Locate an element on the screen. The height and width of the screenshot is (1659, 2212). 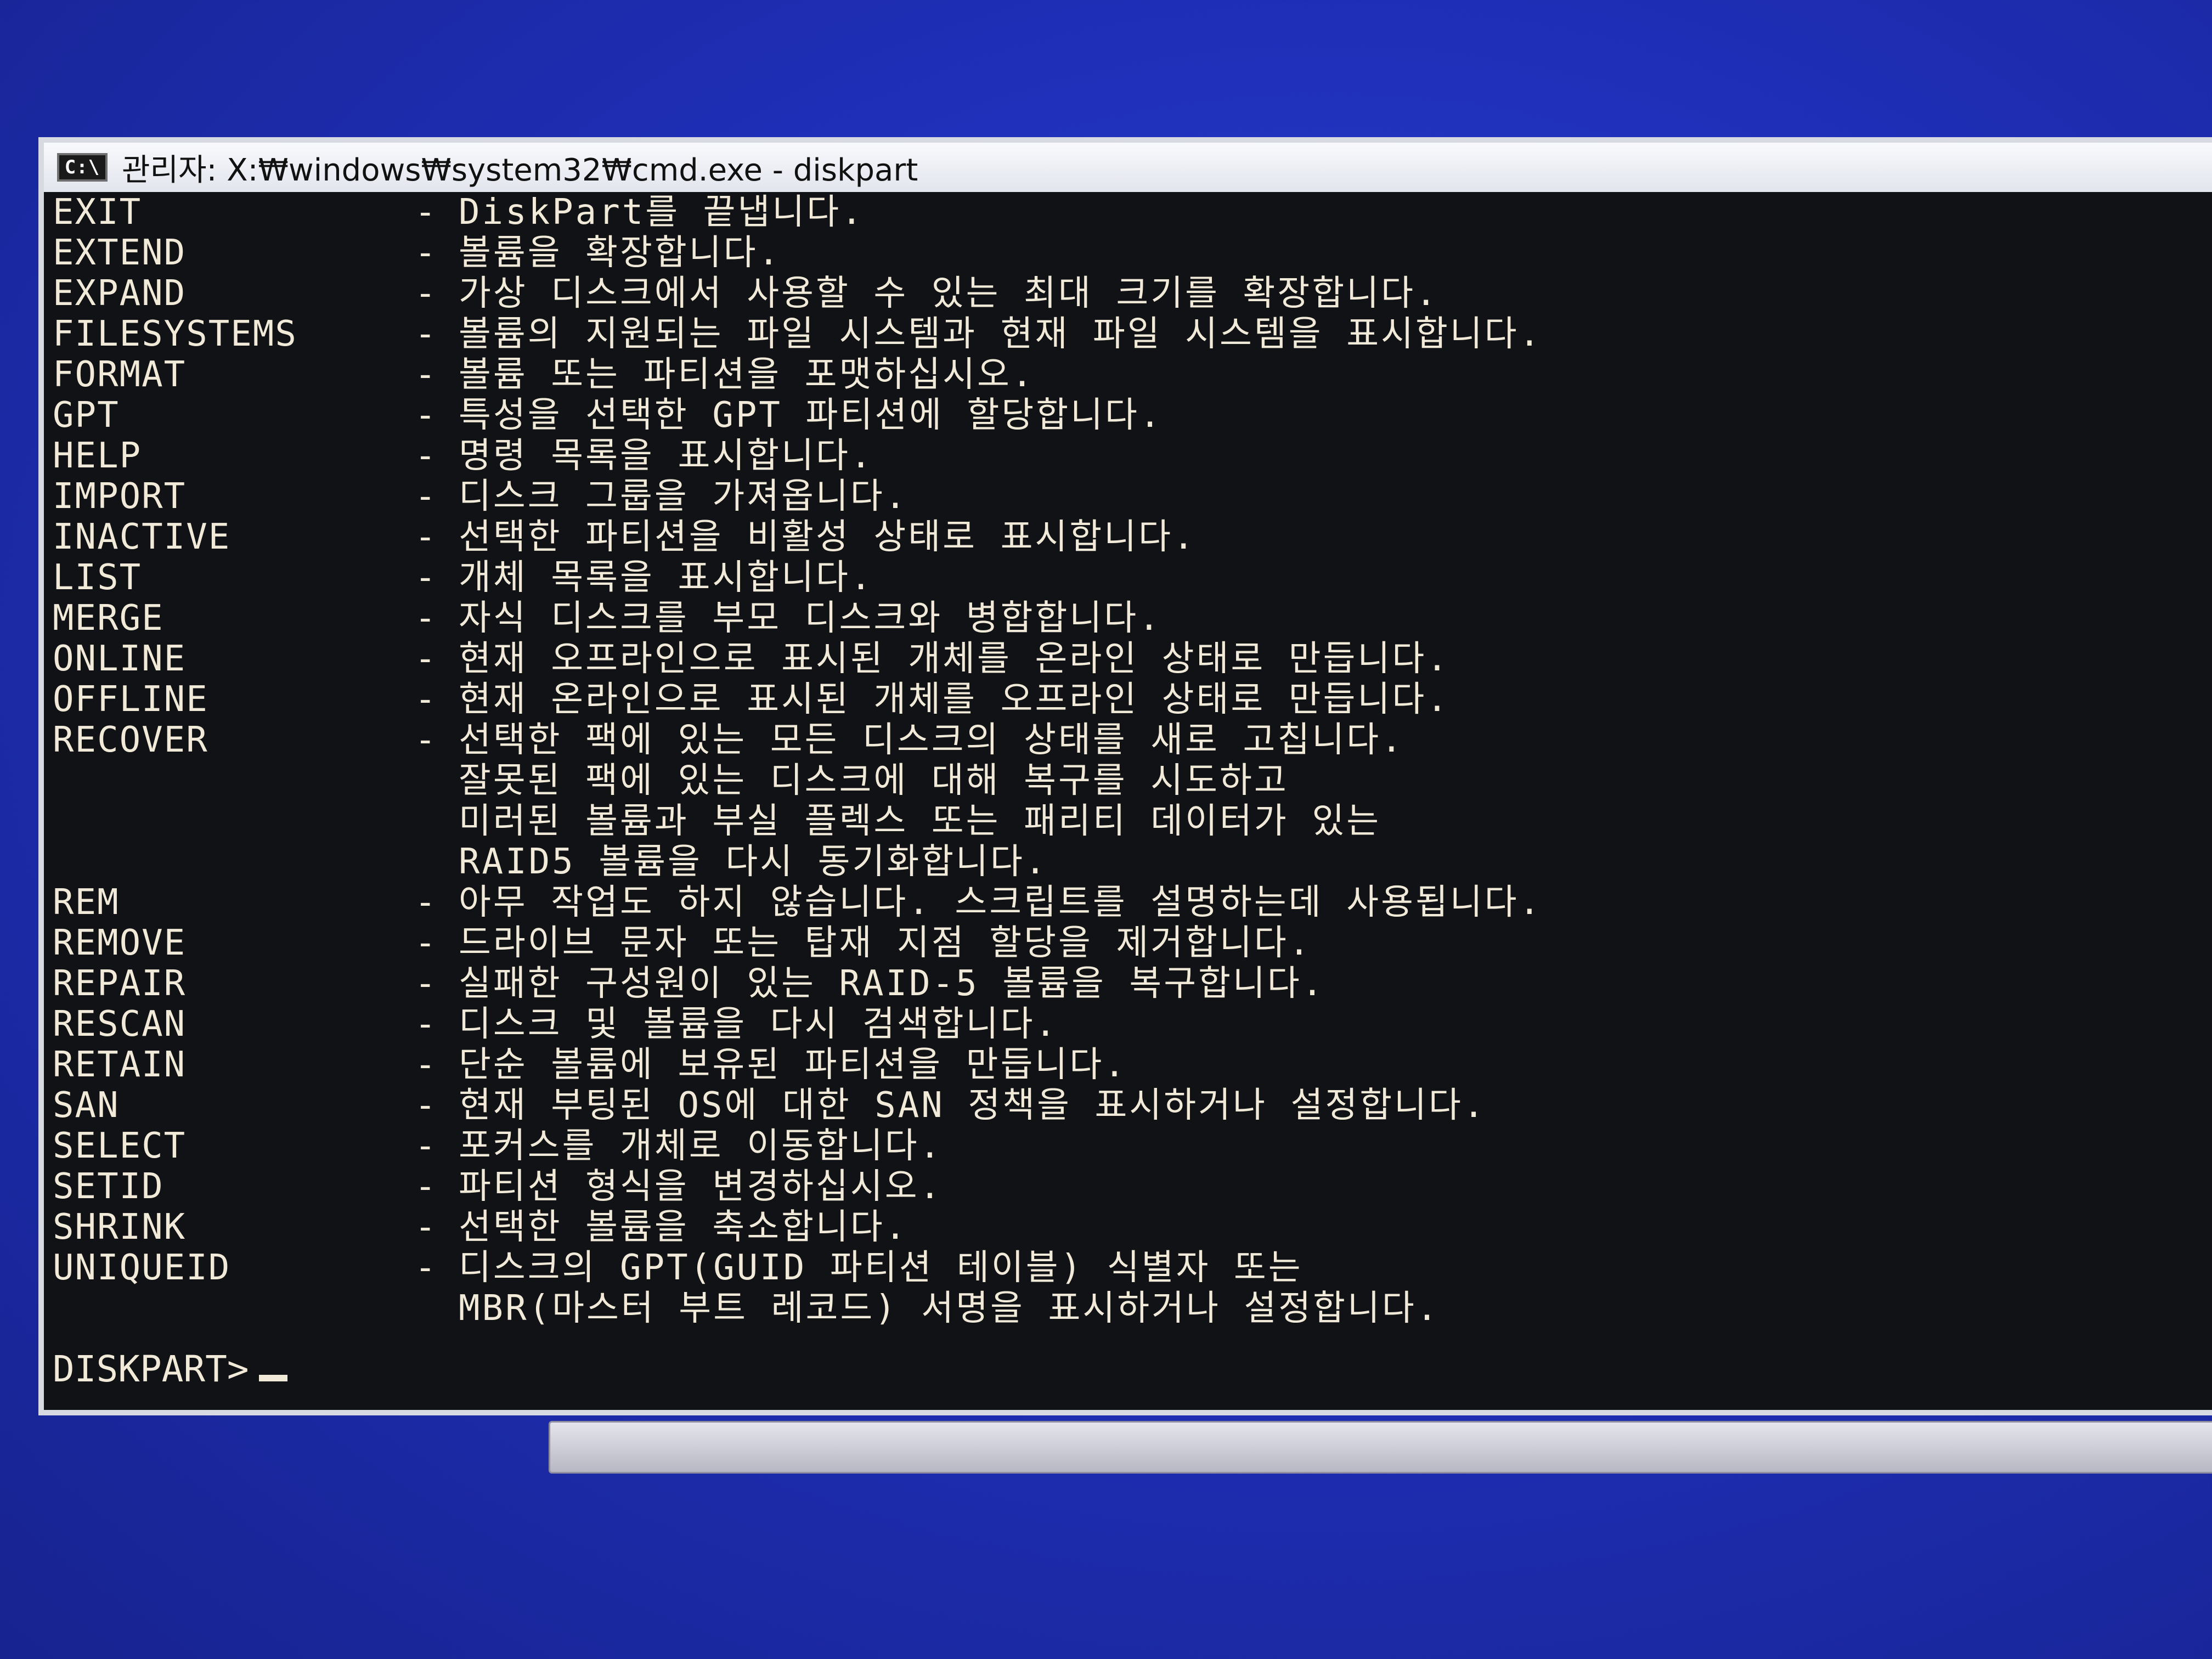
command-description: 볼륨 또는 파티션을 포맷하십시오. is located at coordinates (747, 374).